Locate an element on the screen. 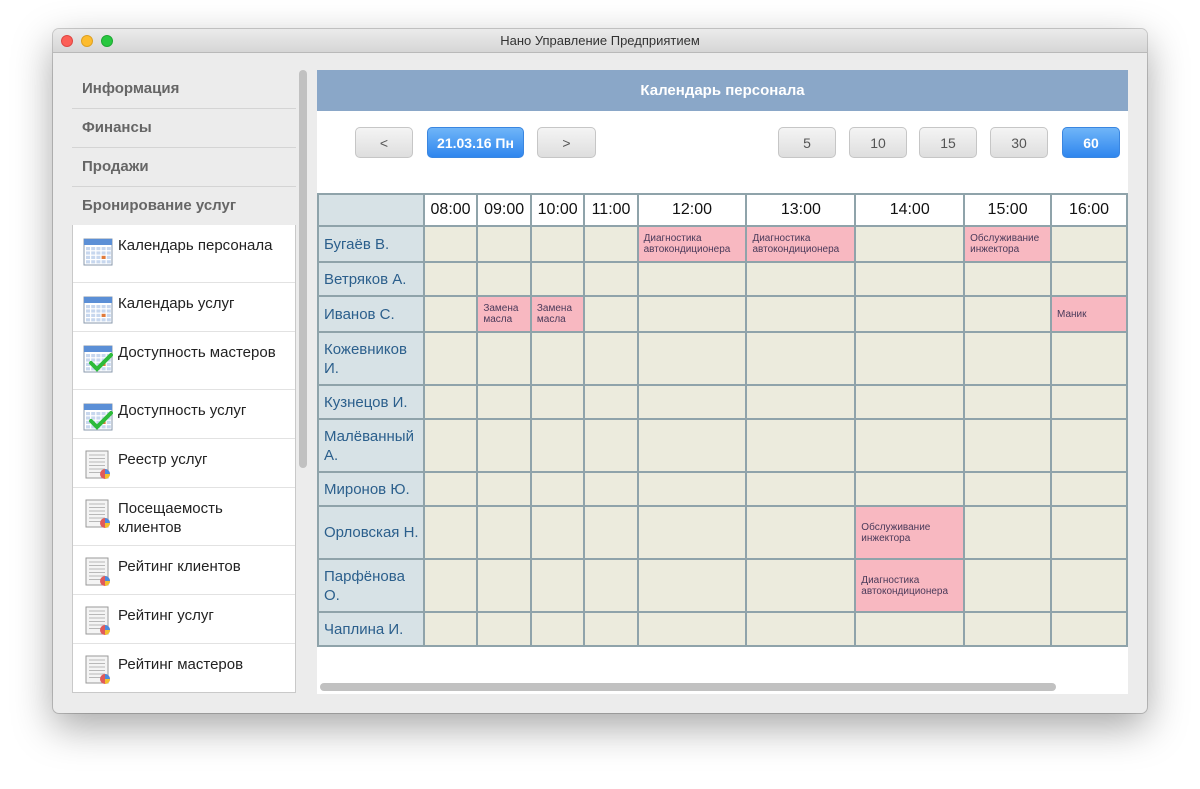 The width and height of the screenshot is (1200, 789). sidebar-item: Рейтинг мастеров is located at coordinates (184, 668).